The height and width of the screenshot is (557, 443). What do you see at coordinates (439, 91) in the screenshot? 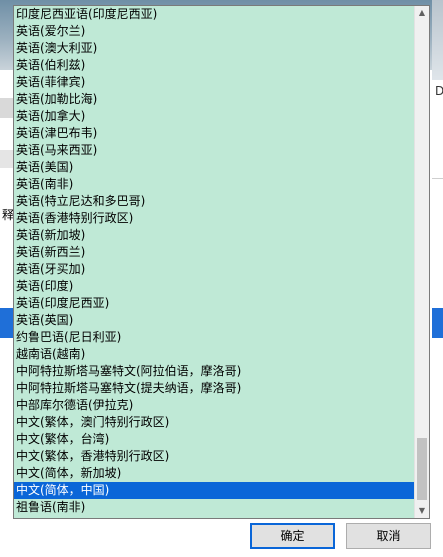
I see `background-right-fragment: D` at bounding box center [439, 91].